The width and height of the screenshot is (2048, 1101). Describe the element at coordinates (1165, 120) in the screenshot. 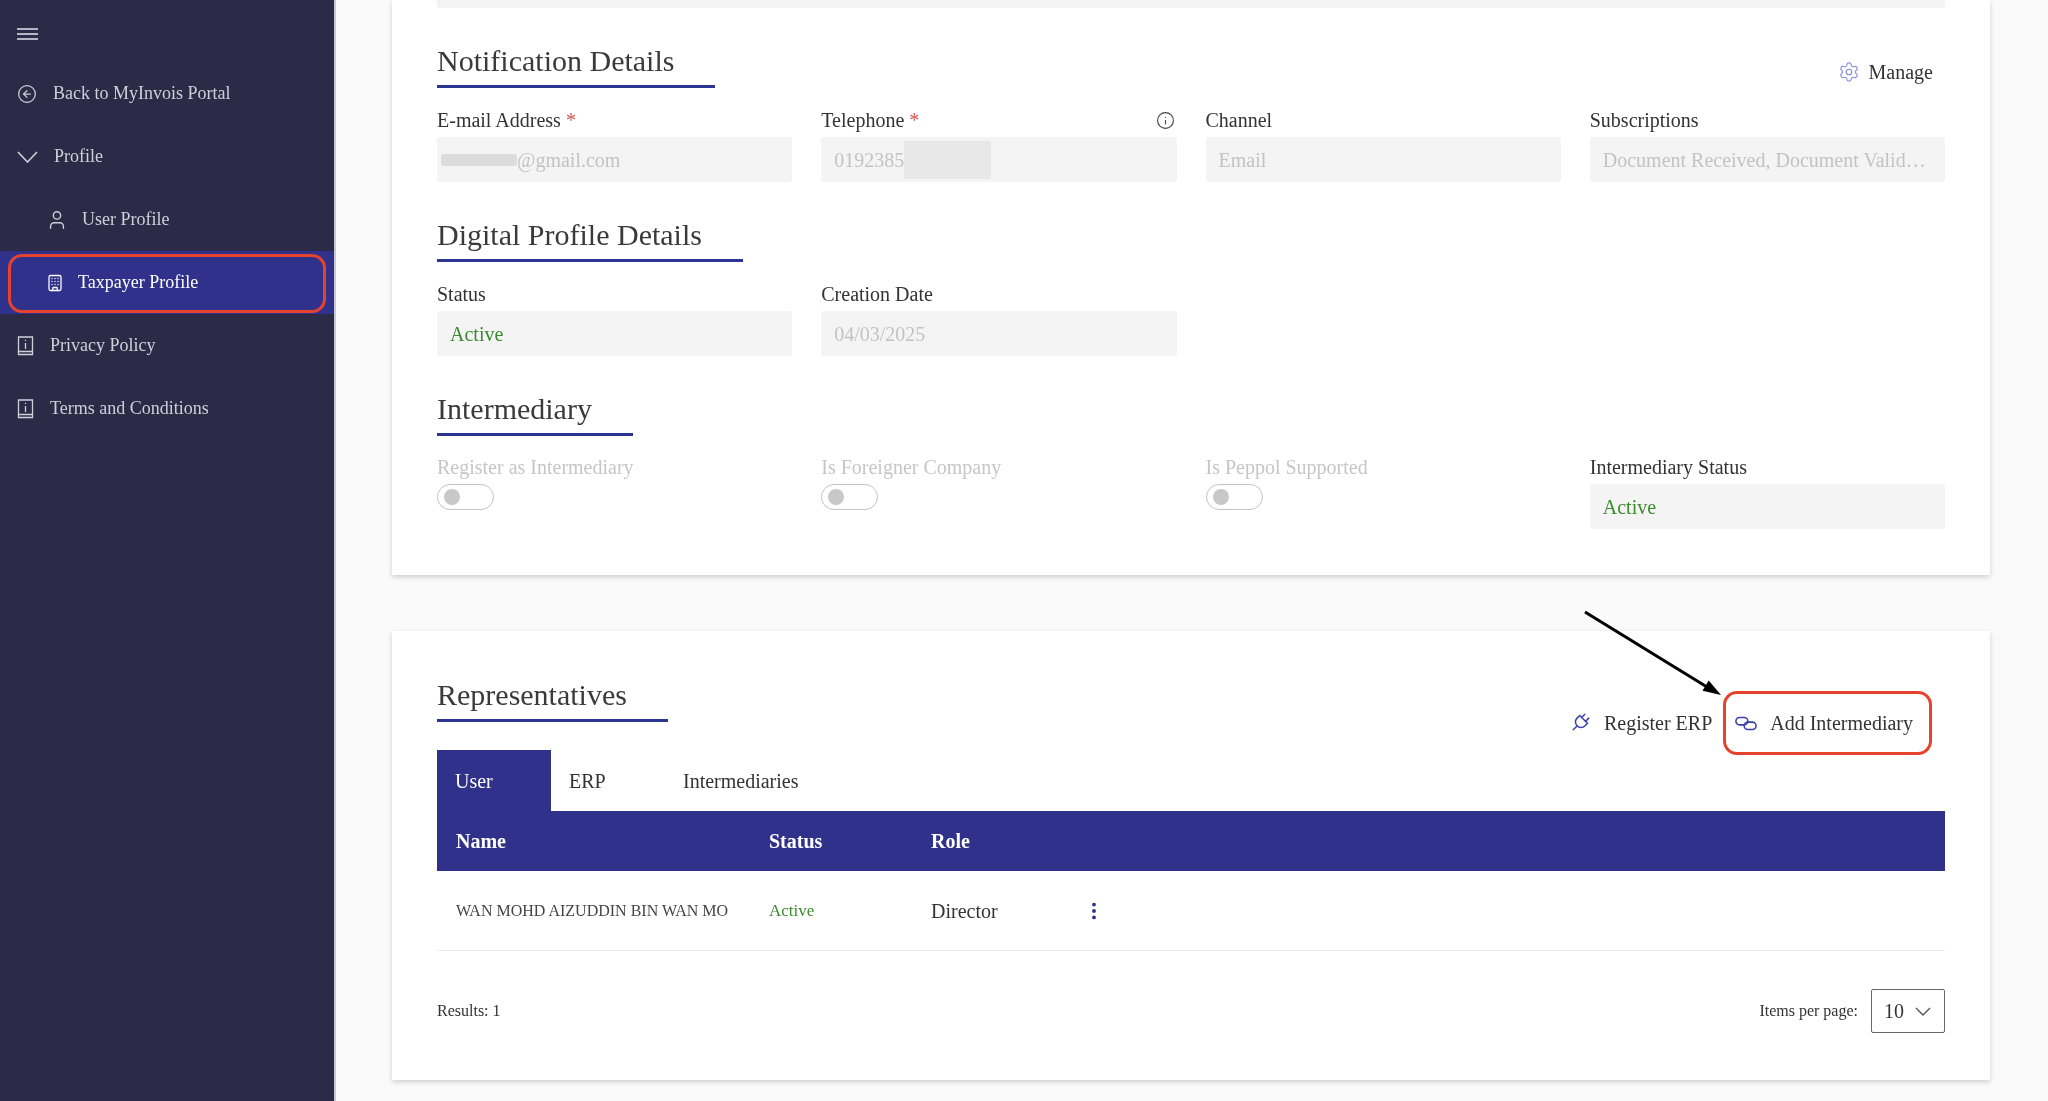

I see `info-icon` at that location.